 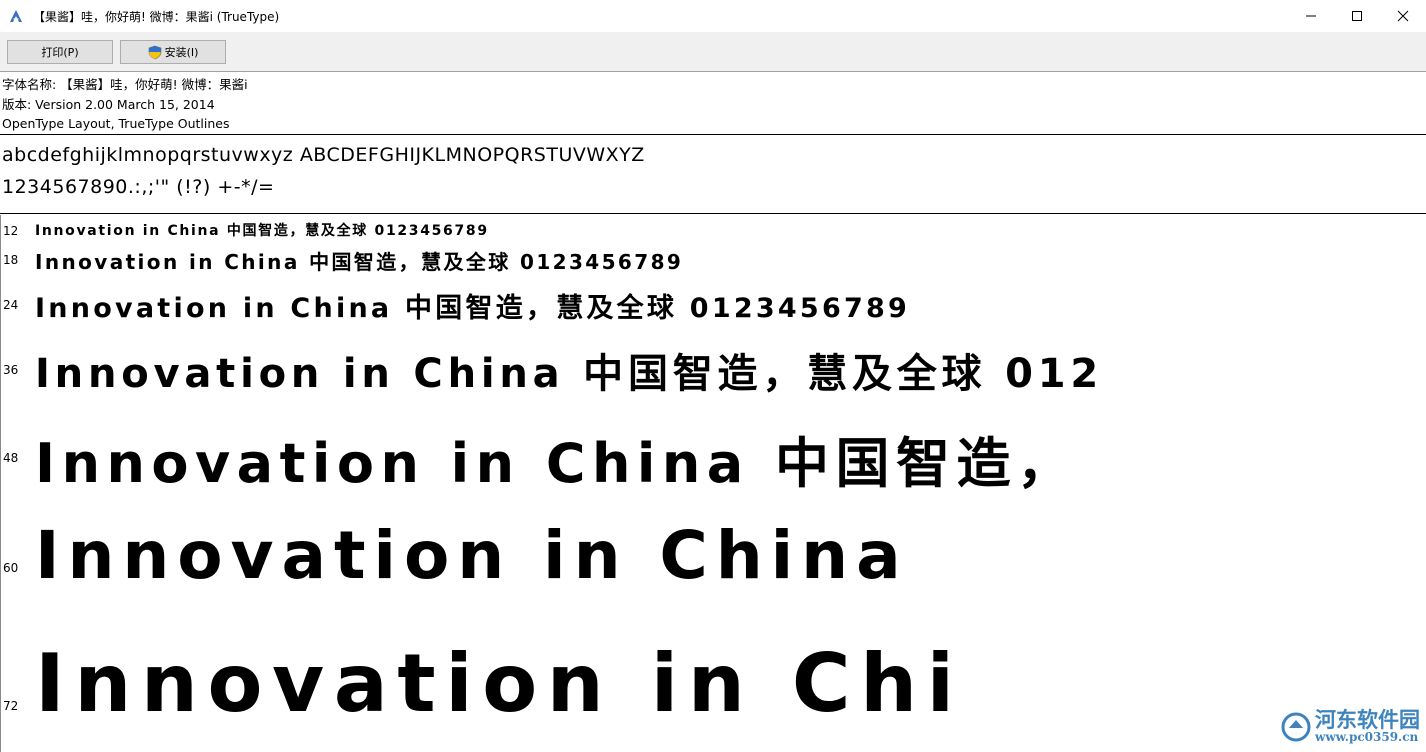 I want to click on maximize-icon, so click(x=1357, y=16).